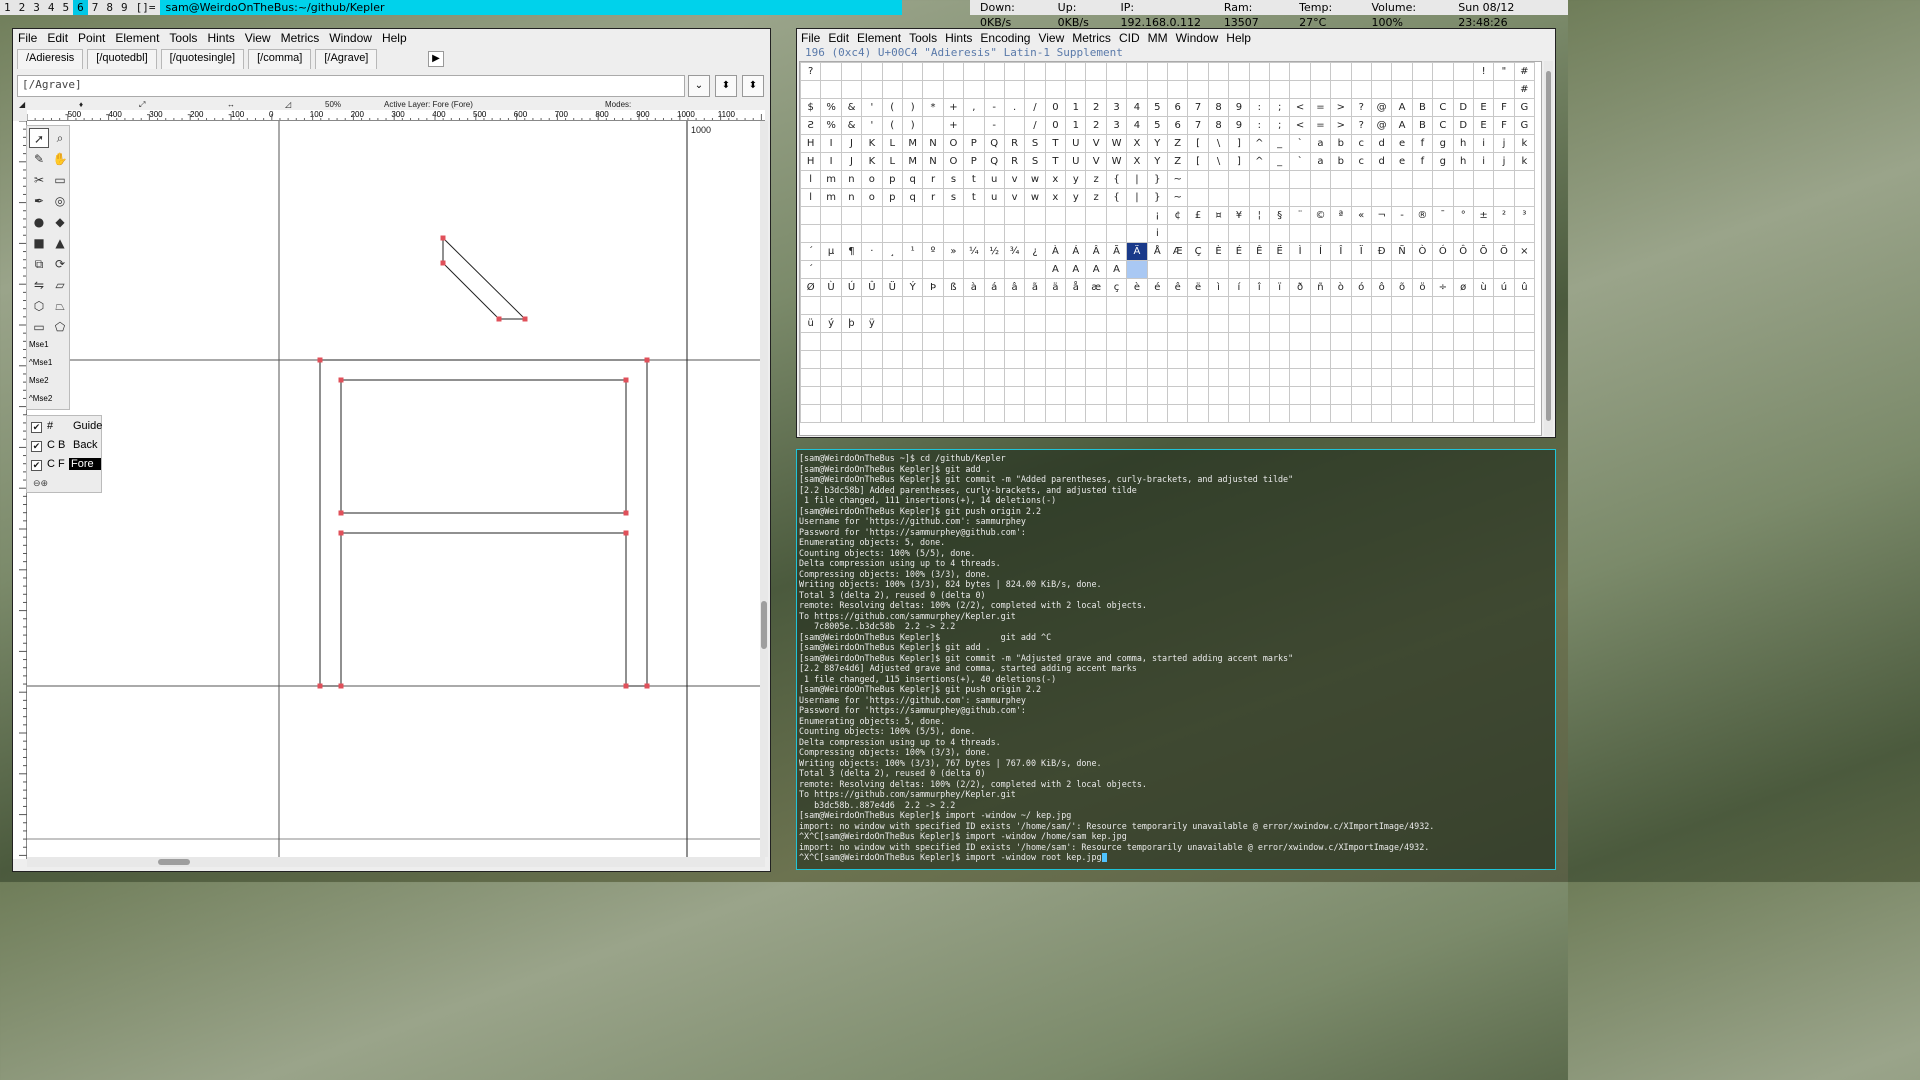 This screenshot has height=1080, width=1920. I want to click on glyph-cell: {, so click(1116, 197).